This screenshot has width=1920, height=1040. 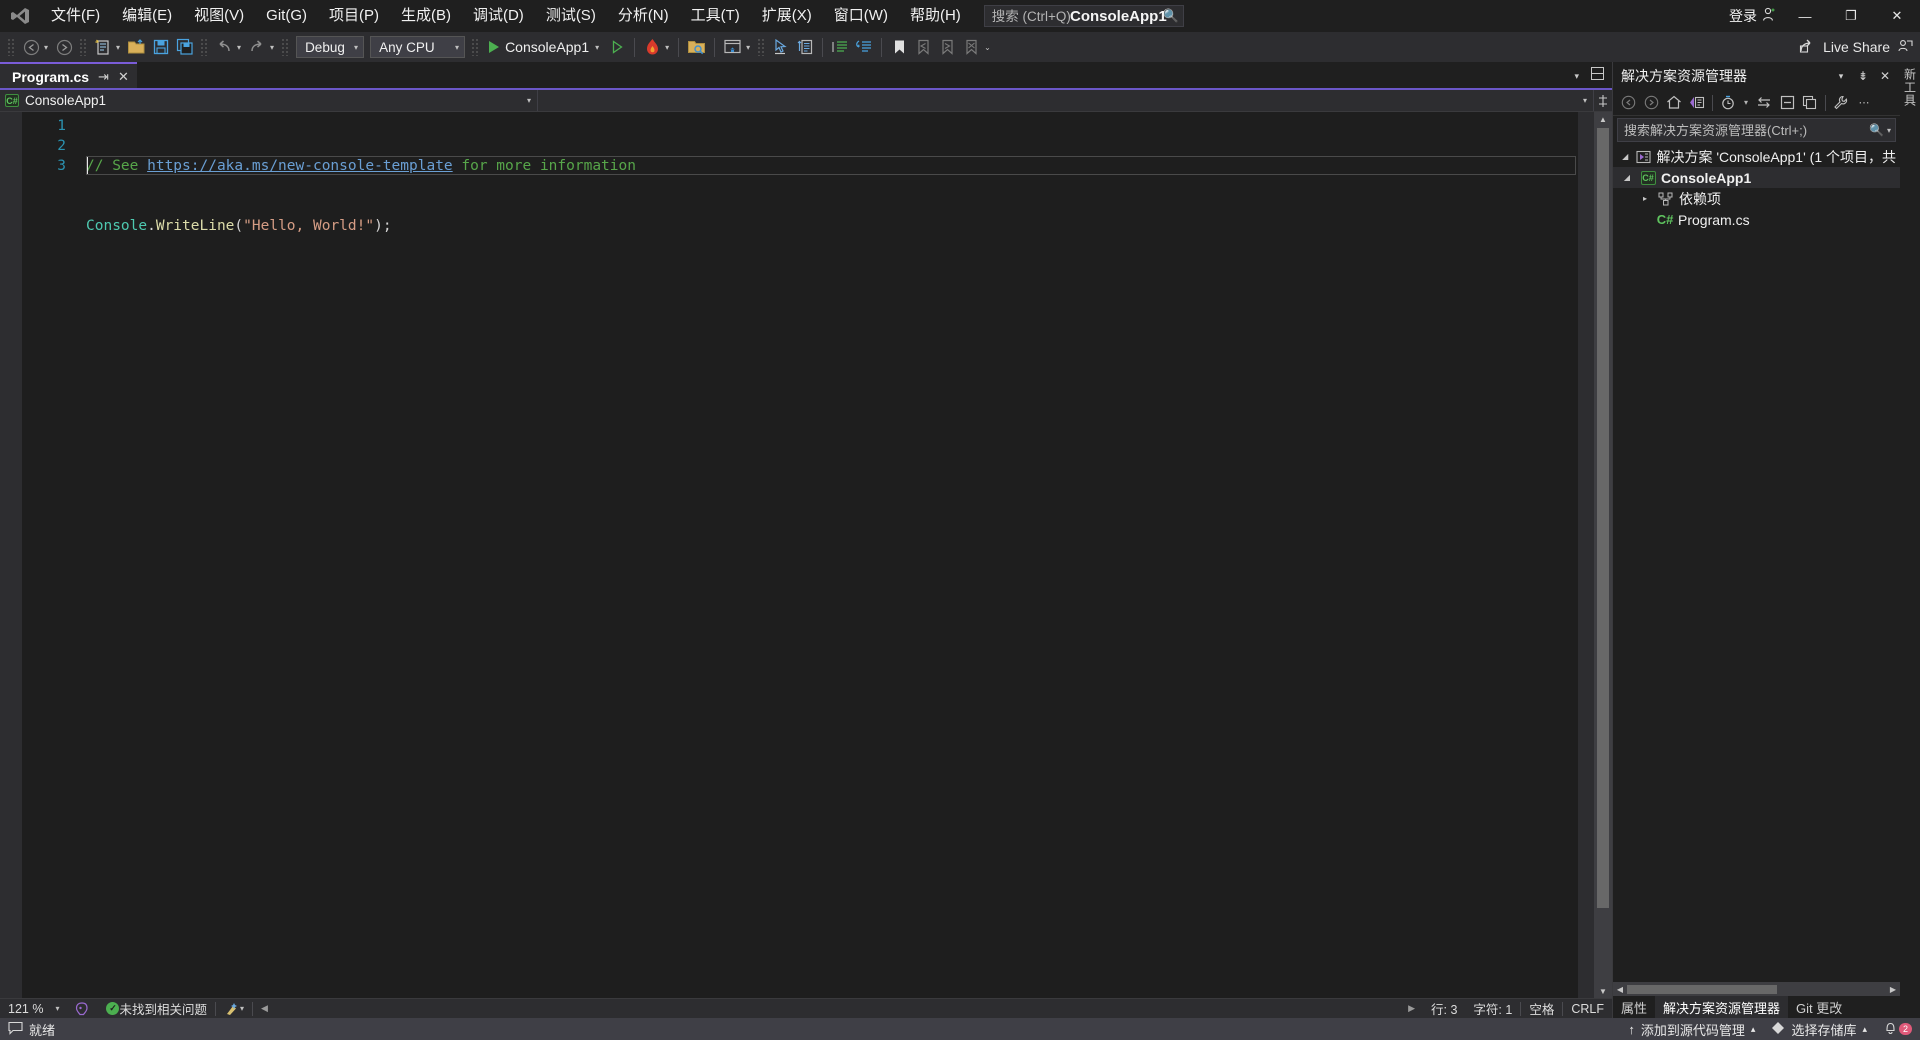 I want to click on code-overview-margin, so click(x=1586, y=555).